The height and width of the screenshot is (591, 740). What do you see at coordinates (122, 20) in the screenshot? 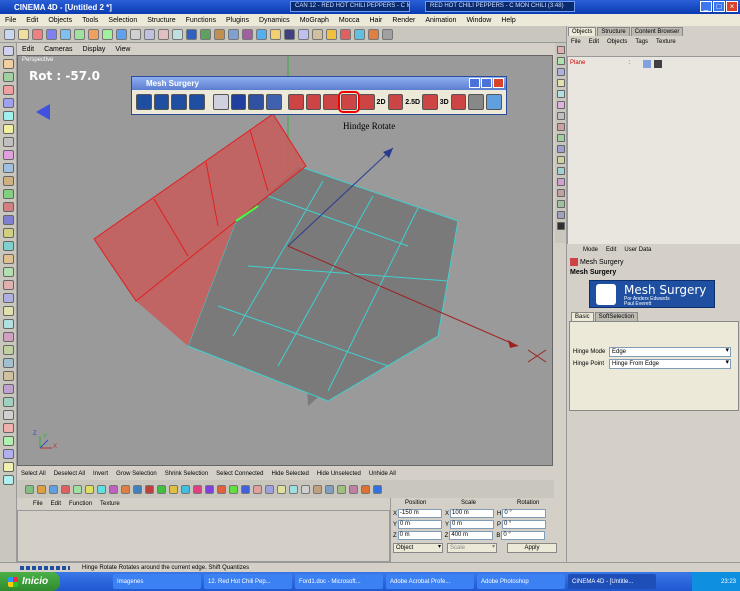
I see `menu-selection: Selection` at bounding box center [122, 20].